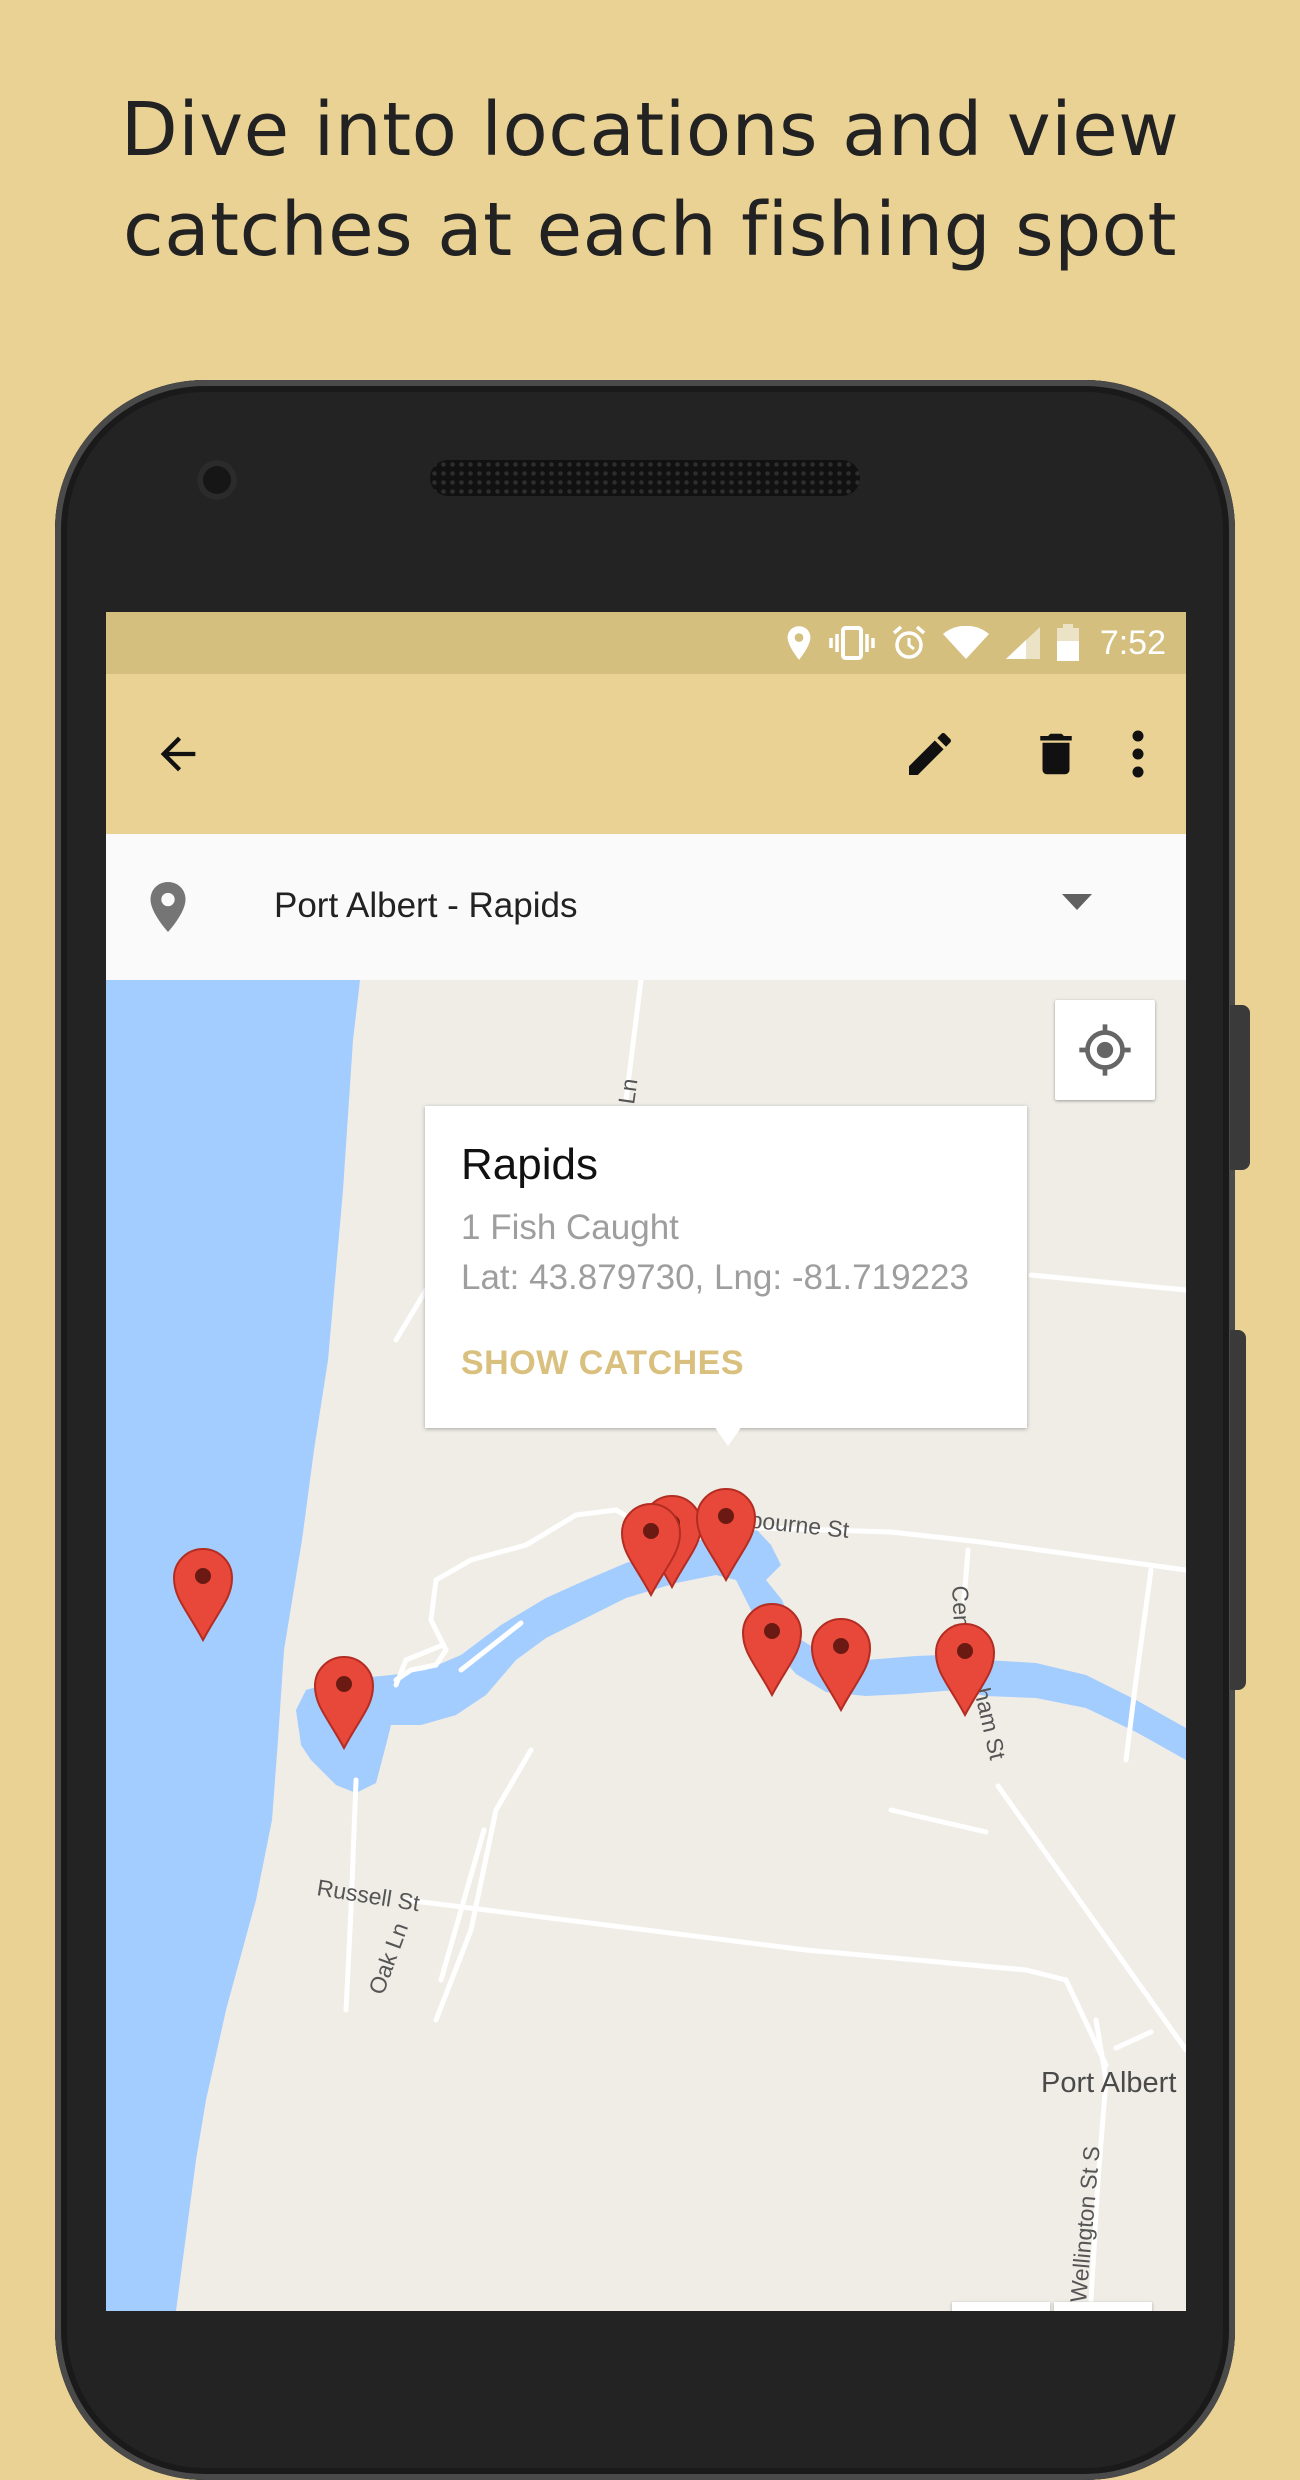 This screenshot has width=1300, height=2480. I want to click on arrow-back-icon, so click(178, 754).